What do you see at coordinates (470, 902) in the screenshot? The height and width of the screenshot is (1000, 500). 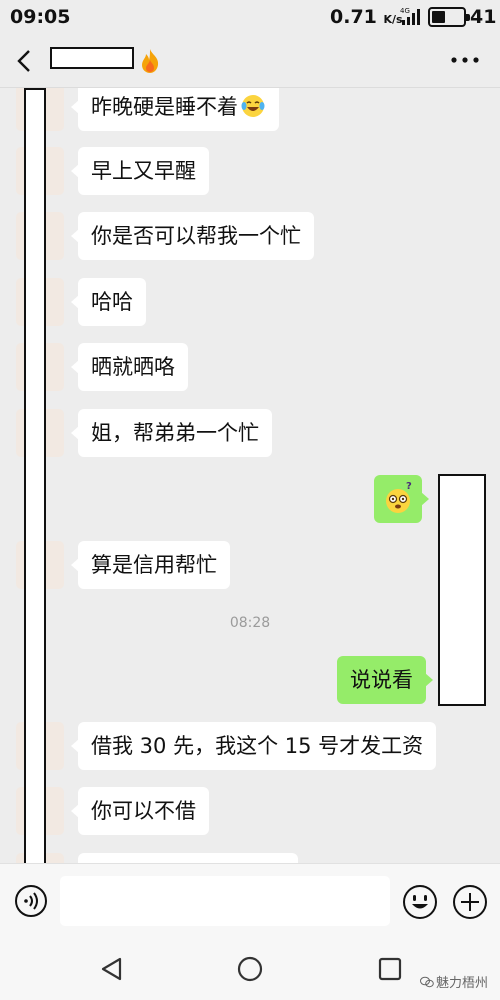 I see `plus-circle-icon` at bounding box center [470, 902].